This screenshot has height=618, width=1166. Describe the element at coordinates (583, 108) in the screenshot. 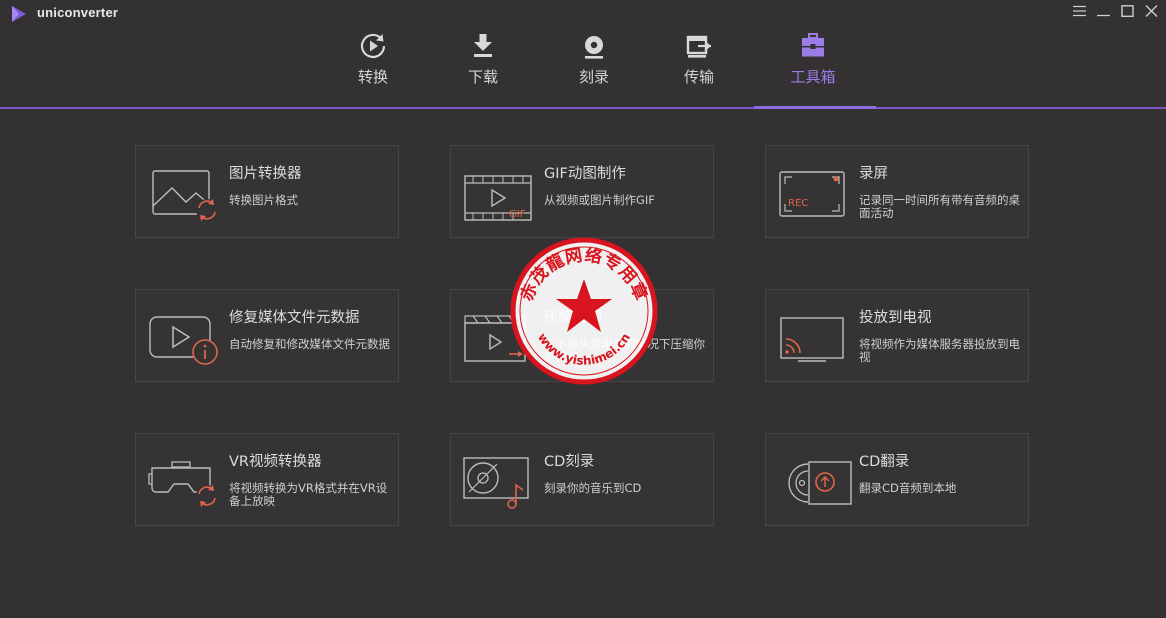

I see `nav-divider` at that location.